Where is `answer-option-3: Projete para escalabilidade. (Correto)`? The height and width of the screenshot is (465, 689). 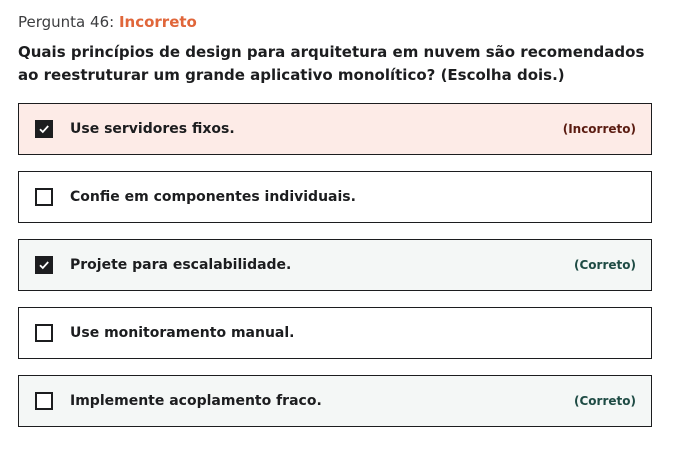 answer-option-3: Projete para escalabilidade. (Correto) is located at coordinates (335, 265).